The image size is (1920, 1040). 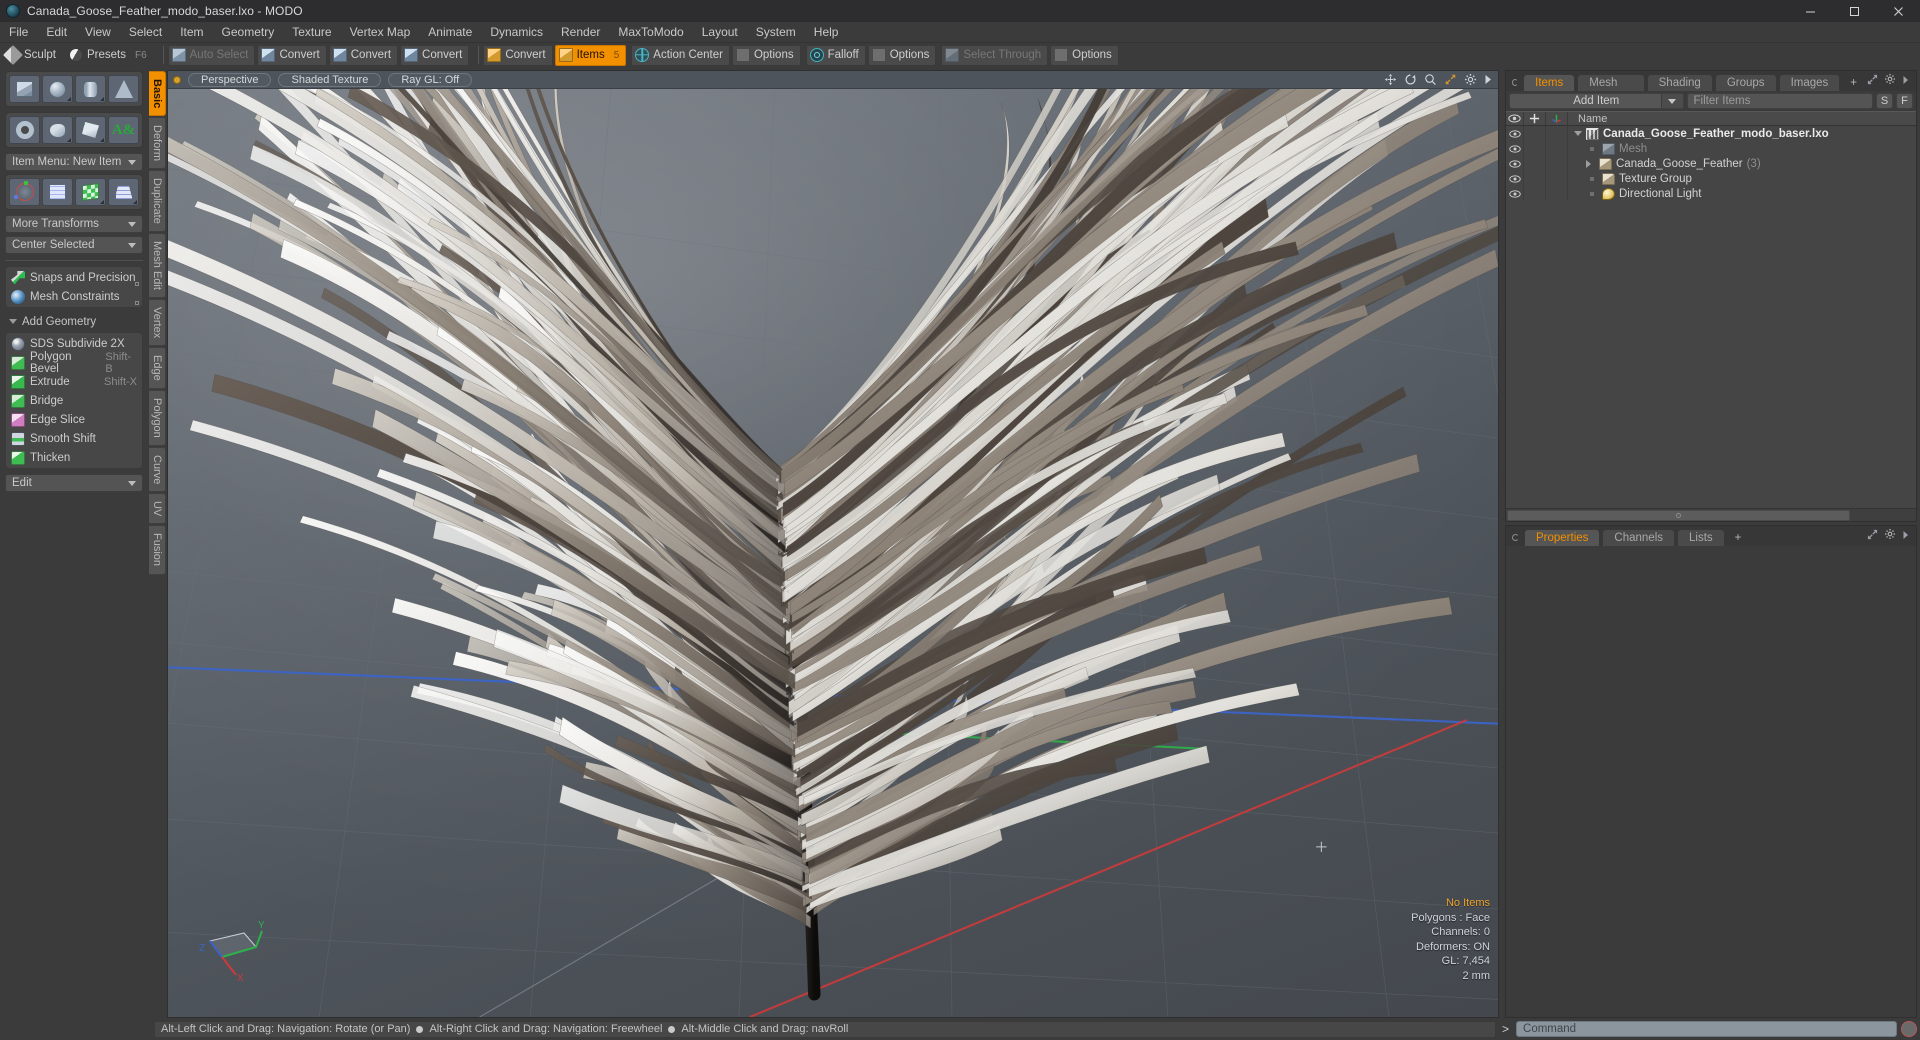 I want to click on tool-edge-slice: Edge Slice, so click(x=74, y=419).